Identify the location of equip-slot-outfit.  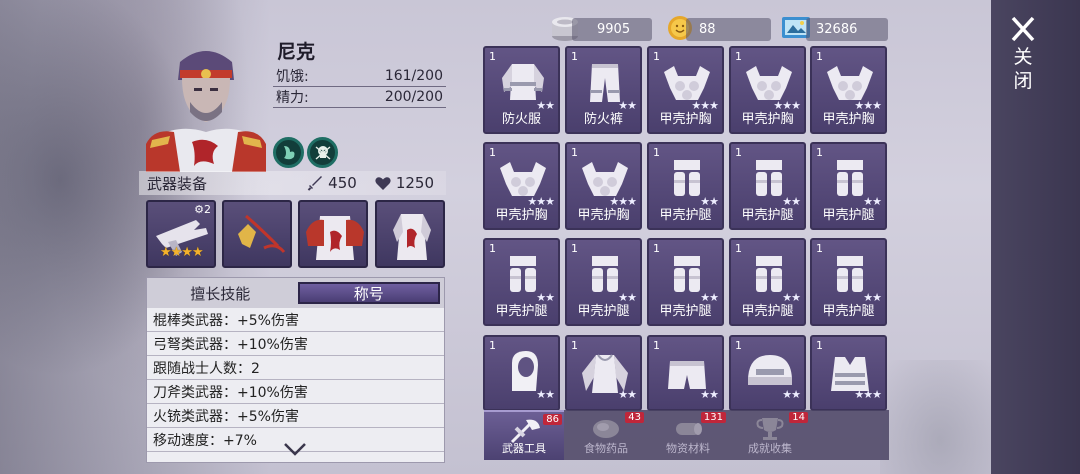
(410, 234).